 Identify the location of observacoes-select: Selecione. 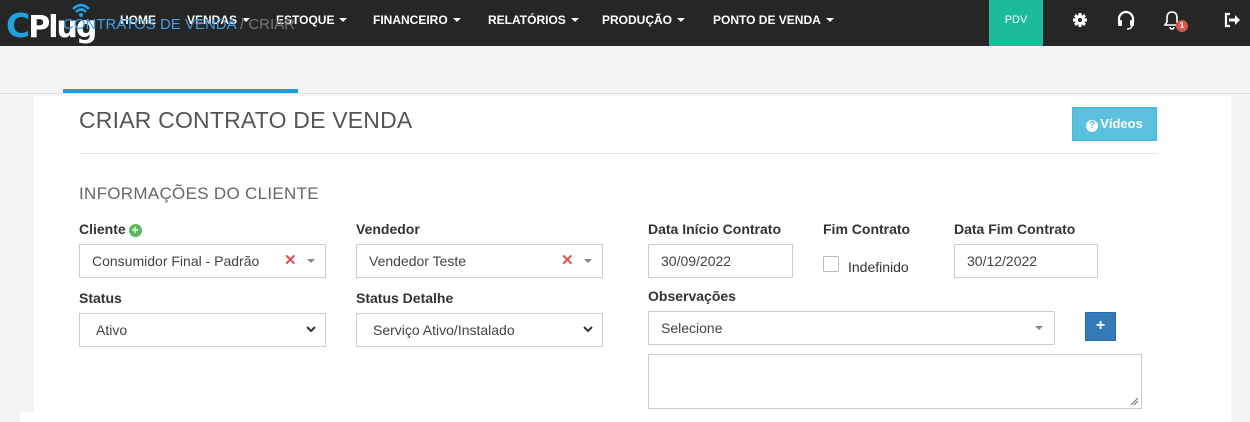
(851, 328).